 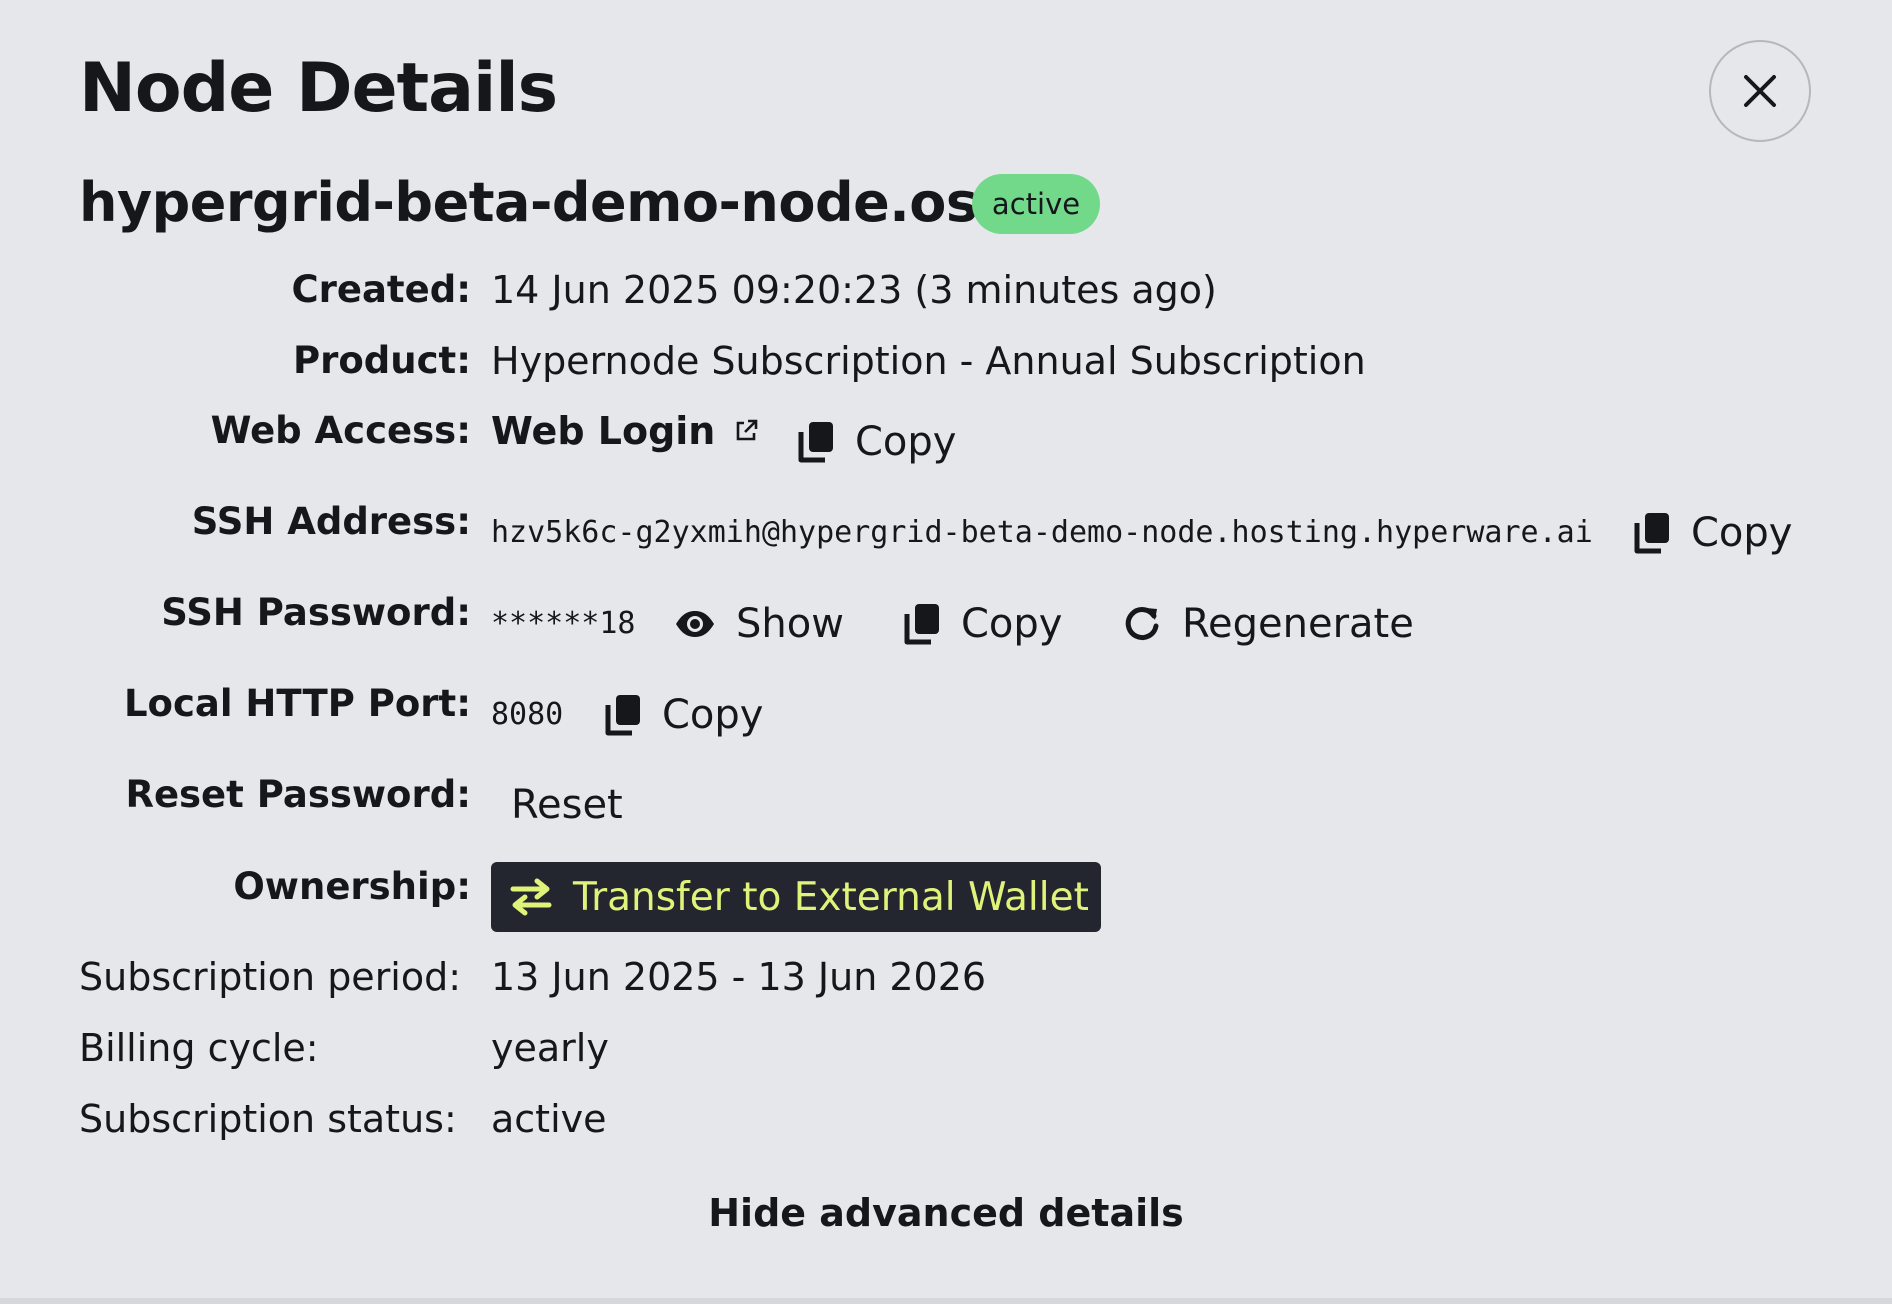 I want to click on copy-port-button: Copy, so click(x=683, y=715).